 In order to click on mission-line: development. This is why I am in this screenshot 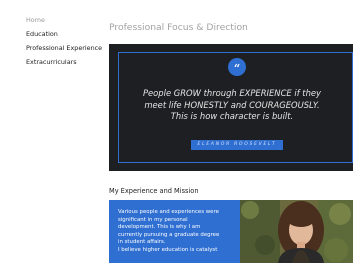, I will do `click(159, 227)`.